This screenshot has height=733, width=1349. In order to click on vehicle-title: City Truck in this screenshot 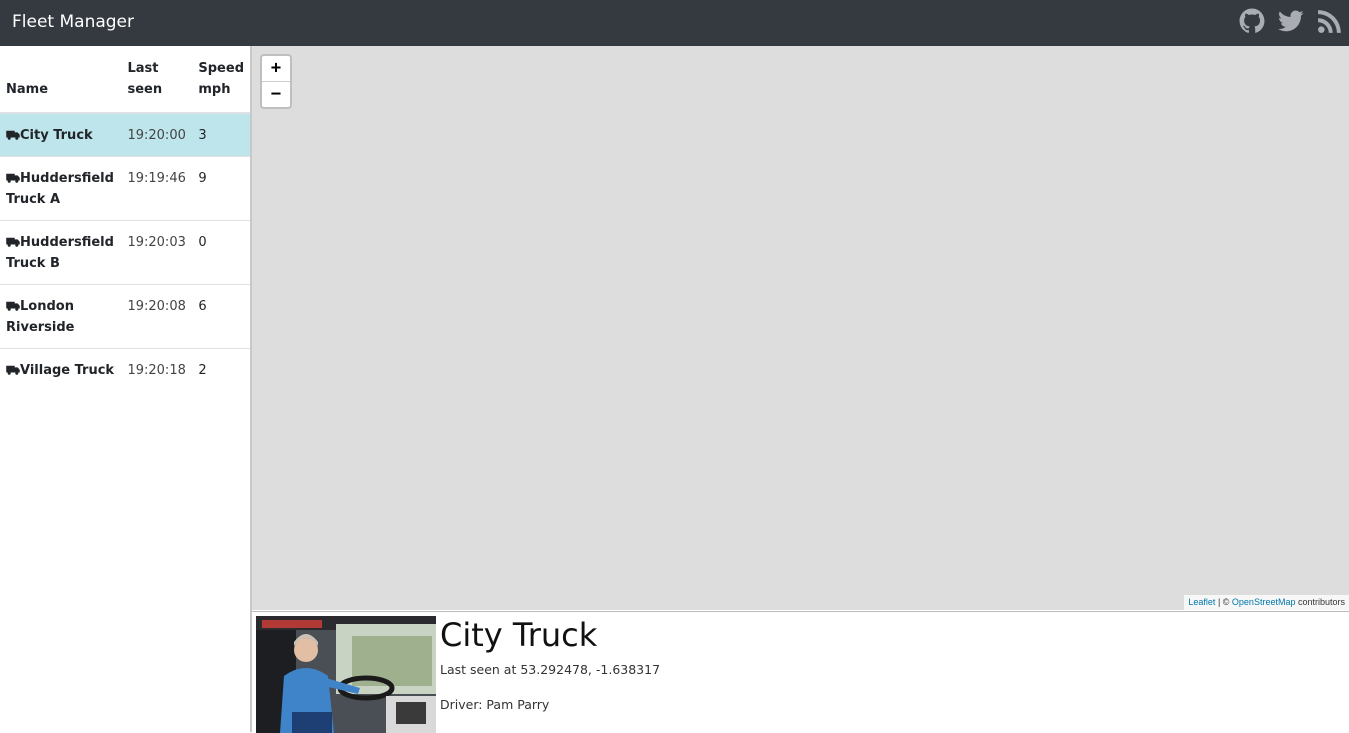, I will do `click(519, 635)`.